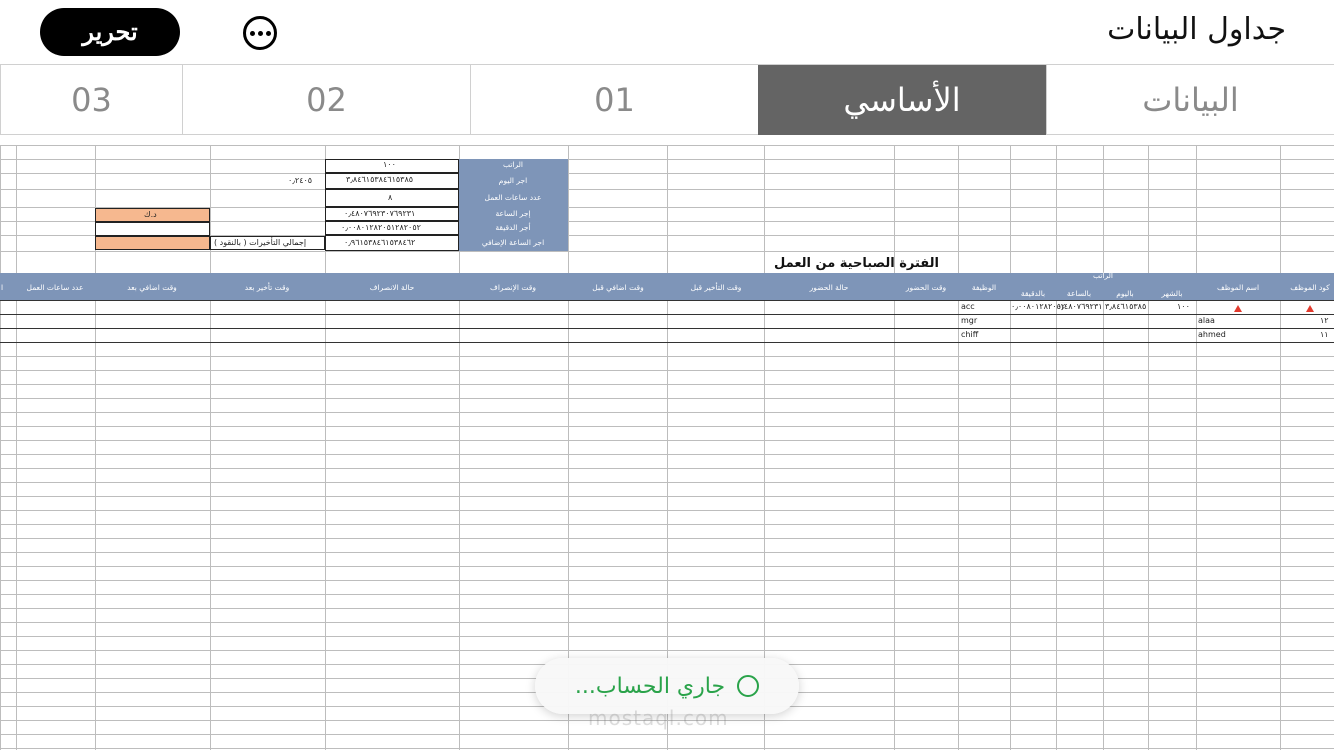 This screenshot has width=1334, height=750. Describe the element at coordinates (513, 197) in the screenshot. I see `summary-label-hours: عدد ساعات العمل` at that location.